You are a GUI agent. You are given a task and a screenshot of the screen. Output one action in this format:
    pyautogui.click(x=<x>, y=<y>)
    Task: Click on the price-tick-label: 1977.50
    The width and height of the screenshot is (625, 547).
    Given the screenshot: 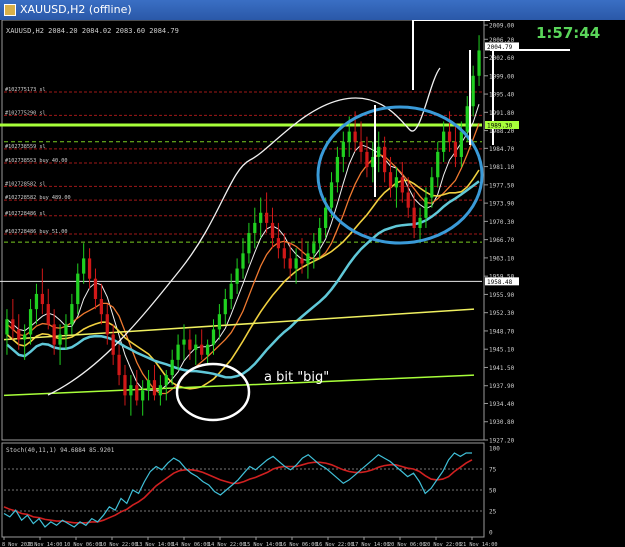 What is the action you would take?
    pyautogui.click(x=502, y=185)
    